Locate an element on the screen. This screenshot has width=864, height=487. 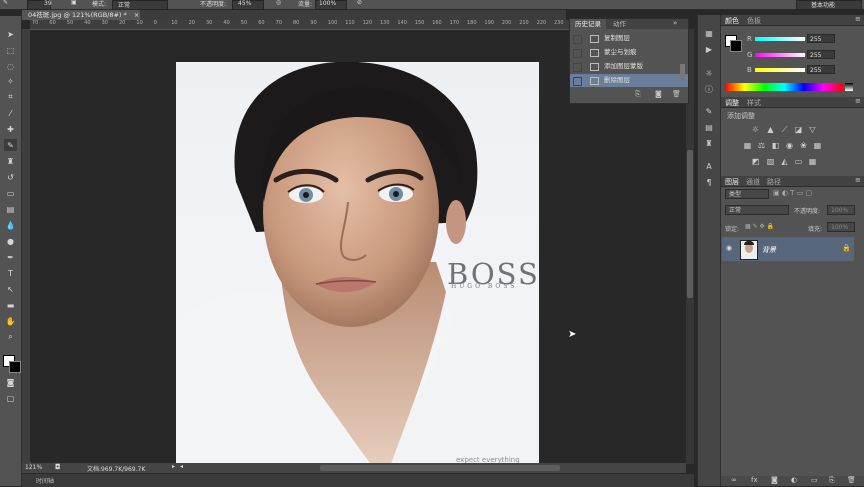
status-menu-arrow-icon: ▸ is located at coordinates (173, 466).